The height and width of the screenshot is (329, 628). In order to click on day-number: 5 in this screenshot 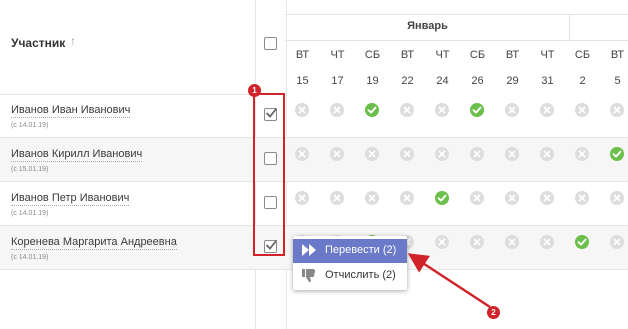, I will do `click(617, 81)`.